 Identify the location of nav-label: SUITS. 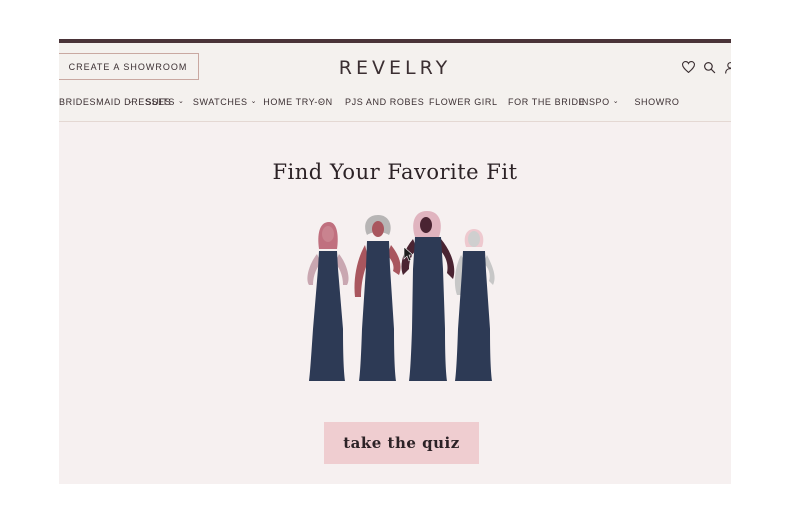
(160, 102).